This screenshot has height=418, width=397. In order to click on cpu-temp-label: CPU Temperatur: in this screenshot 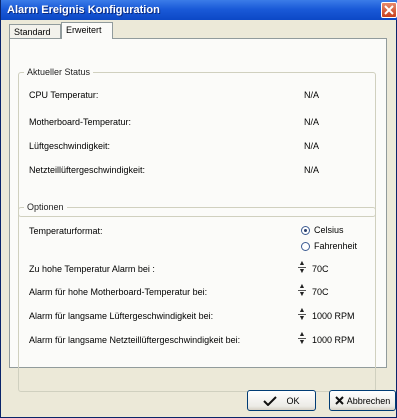, I will do `click(64, 95)`.